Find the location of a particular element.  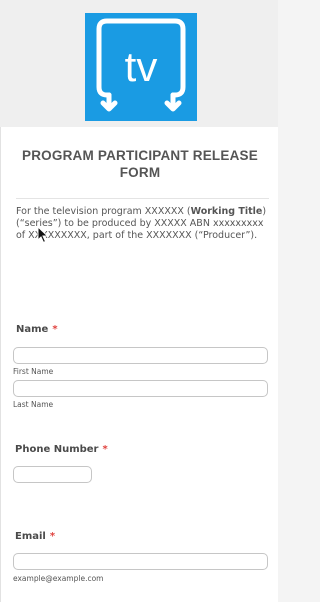

name-required-mark: * is located at coordinates (55, 329).